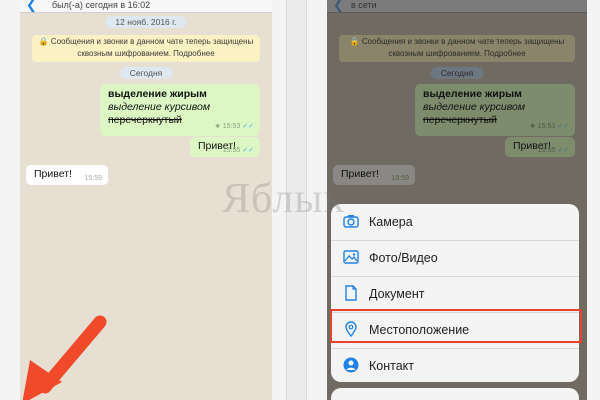 The image size is (600, 400). What do you see at coordinates (351, 365) in the screenshot?
I see `contact-icon` at bounding box center [351, 365].